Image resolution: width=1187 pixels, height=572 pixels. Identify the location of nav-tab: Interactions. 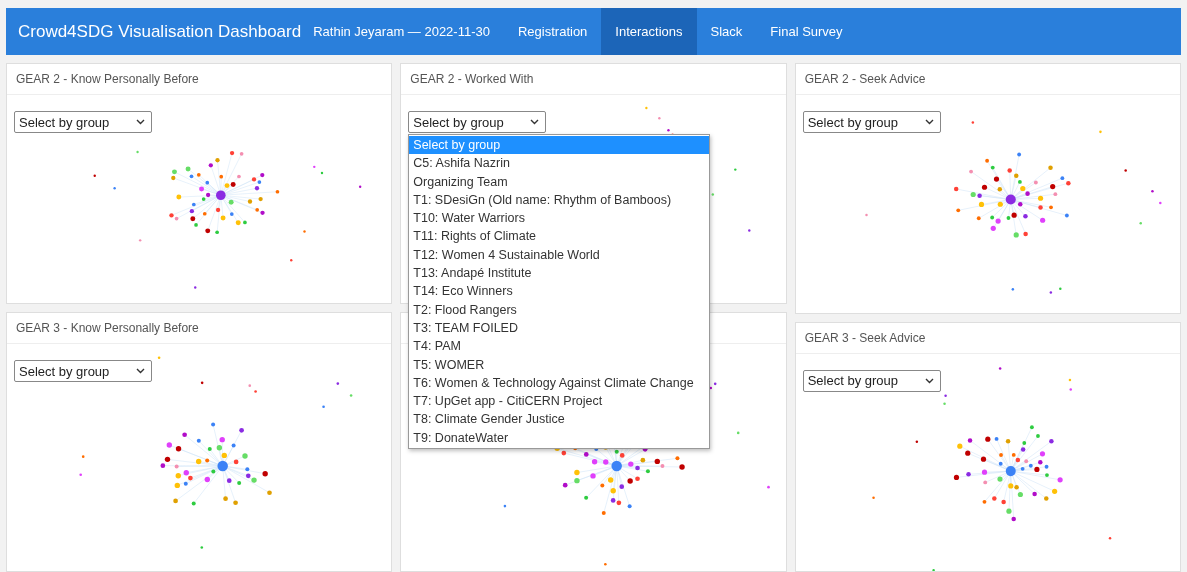
(649, 31).